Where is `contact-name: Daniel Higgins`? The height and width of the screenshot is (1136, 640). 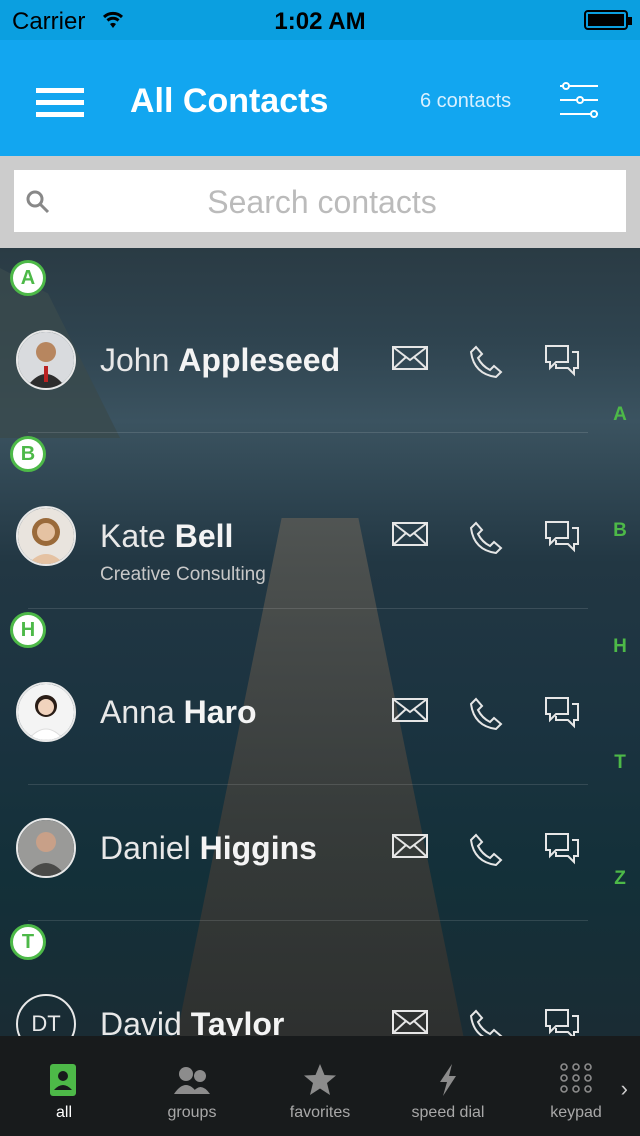 contact-name: Daniel Higgins is located at coordinates (208, 848).